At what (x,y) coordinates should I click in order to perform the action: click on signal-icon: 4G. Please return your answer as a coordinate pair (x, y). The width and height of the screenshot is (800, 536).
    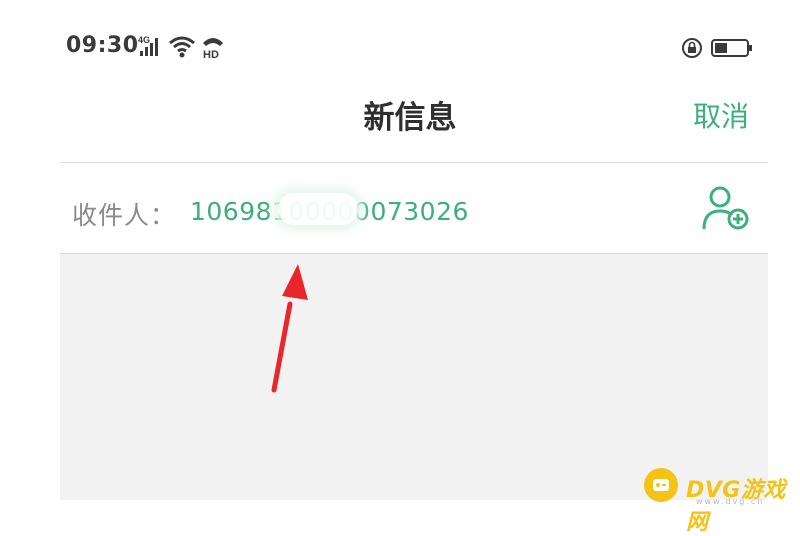
    Looking at the image, I should click on (148, 45).